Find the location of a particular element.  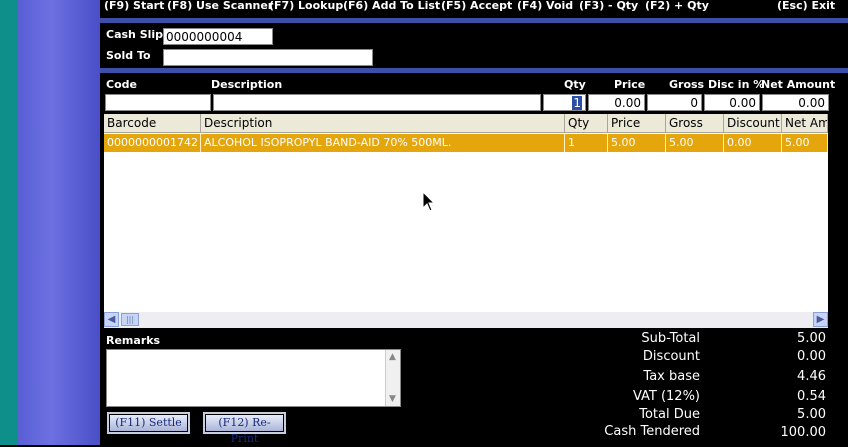

horizontal-scrollbar: ◀ ||| ▶ is located at coordinates (466, 320).